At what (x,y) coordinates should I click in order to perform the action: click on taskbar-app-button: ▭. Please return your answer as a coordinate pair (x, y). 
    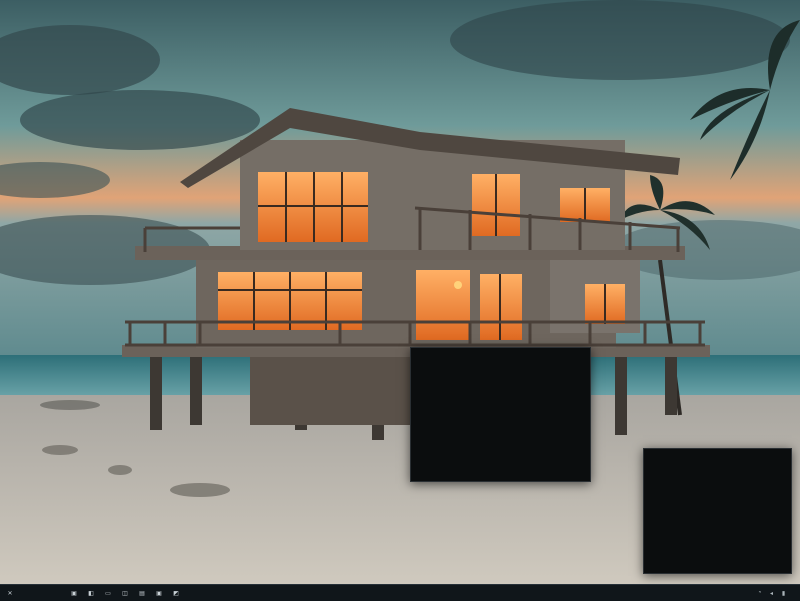
    Looking at the image, I should click on (108, 593).